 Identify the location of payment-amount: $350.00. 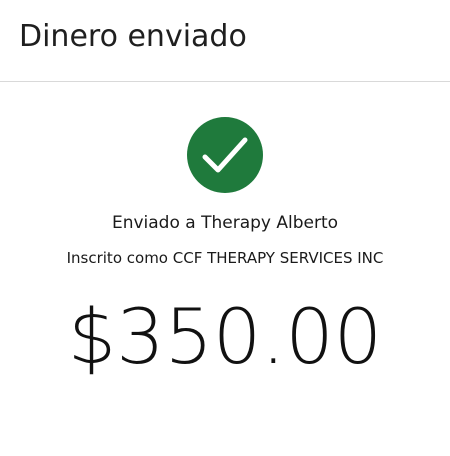
(225, 336).